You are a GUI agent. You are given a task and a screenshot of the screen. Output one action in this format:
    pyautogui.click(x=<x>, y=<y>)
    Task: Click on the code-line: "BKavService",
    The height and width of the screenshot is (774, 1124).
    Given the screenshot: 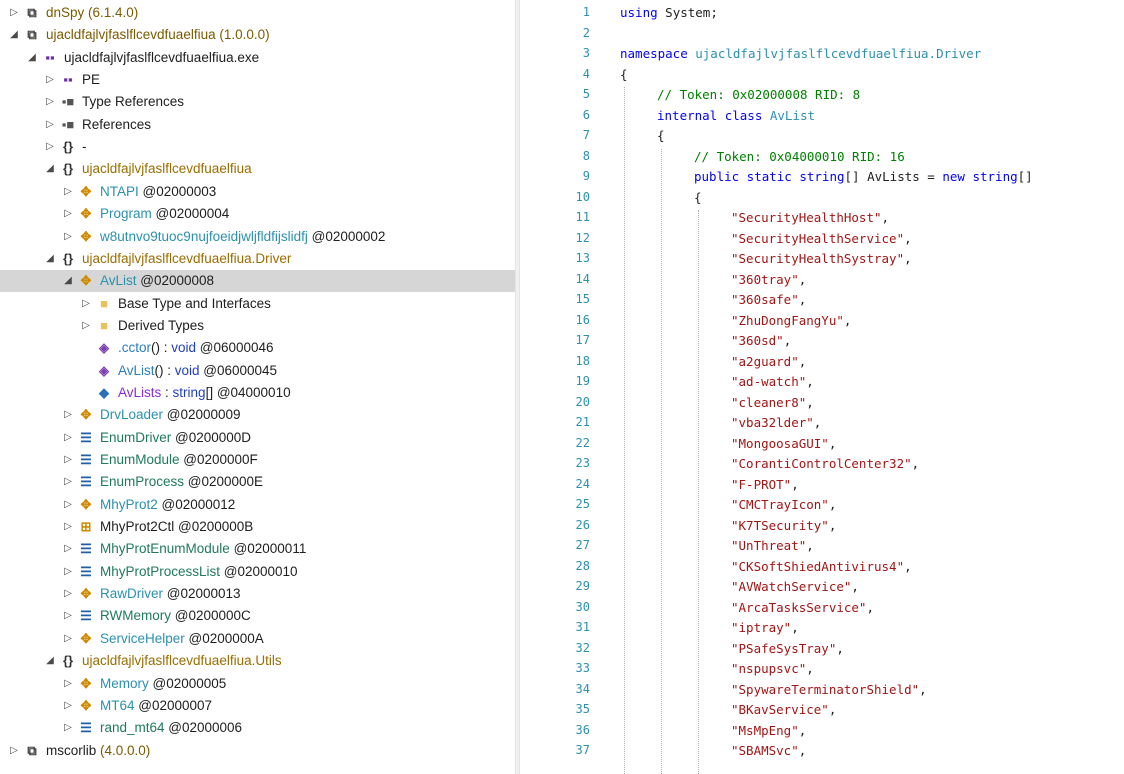 What is the action you would take?
    pyautogui.click(x=783, y=709)
    